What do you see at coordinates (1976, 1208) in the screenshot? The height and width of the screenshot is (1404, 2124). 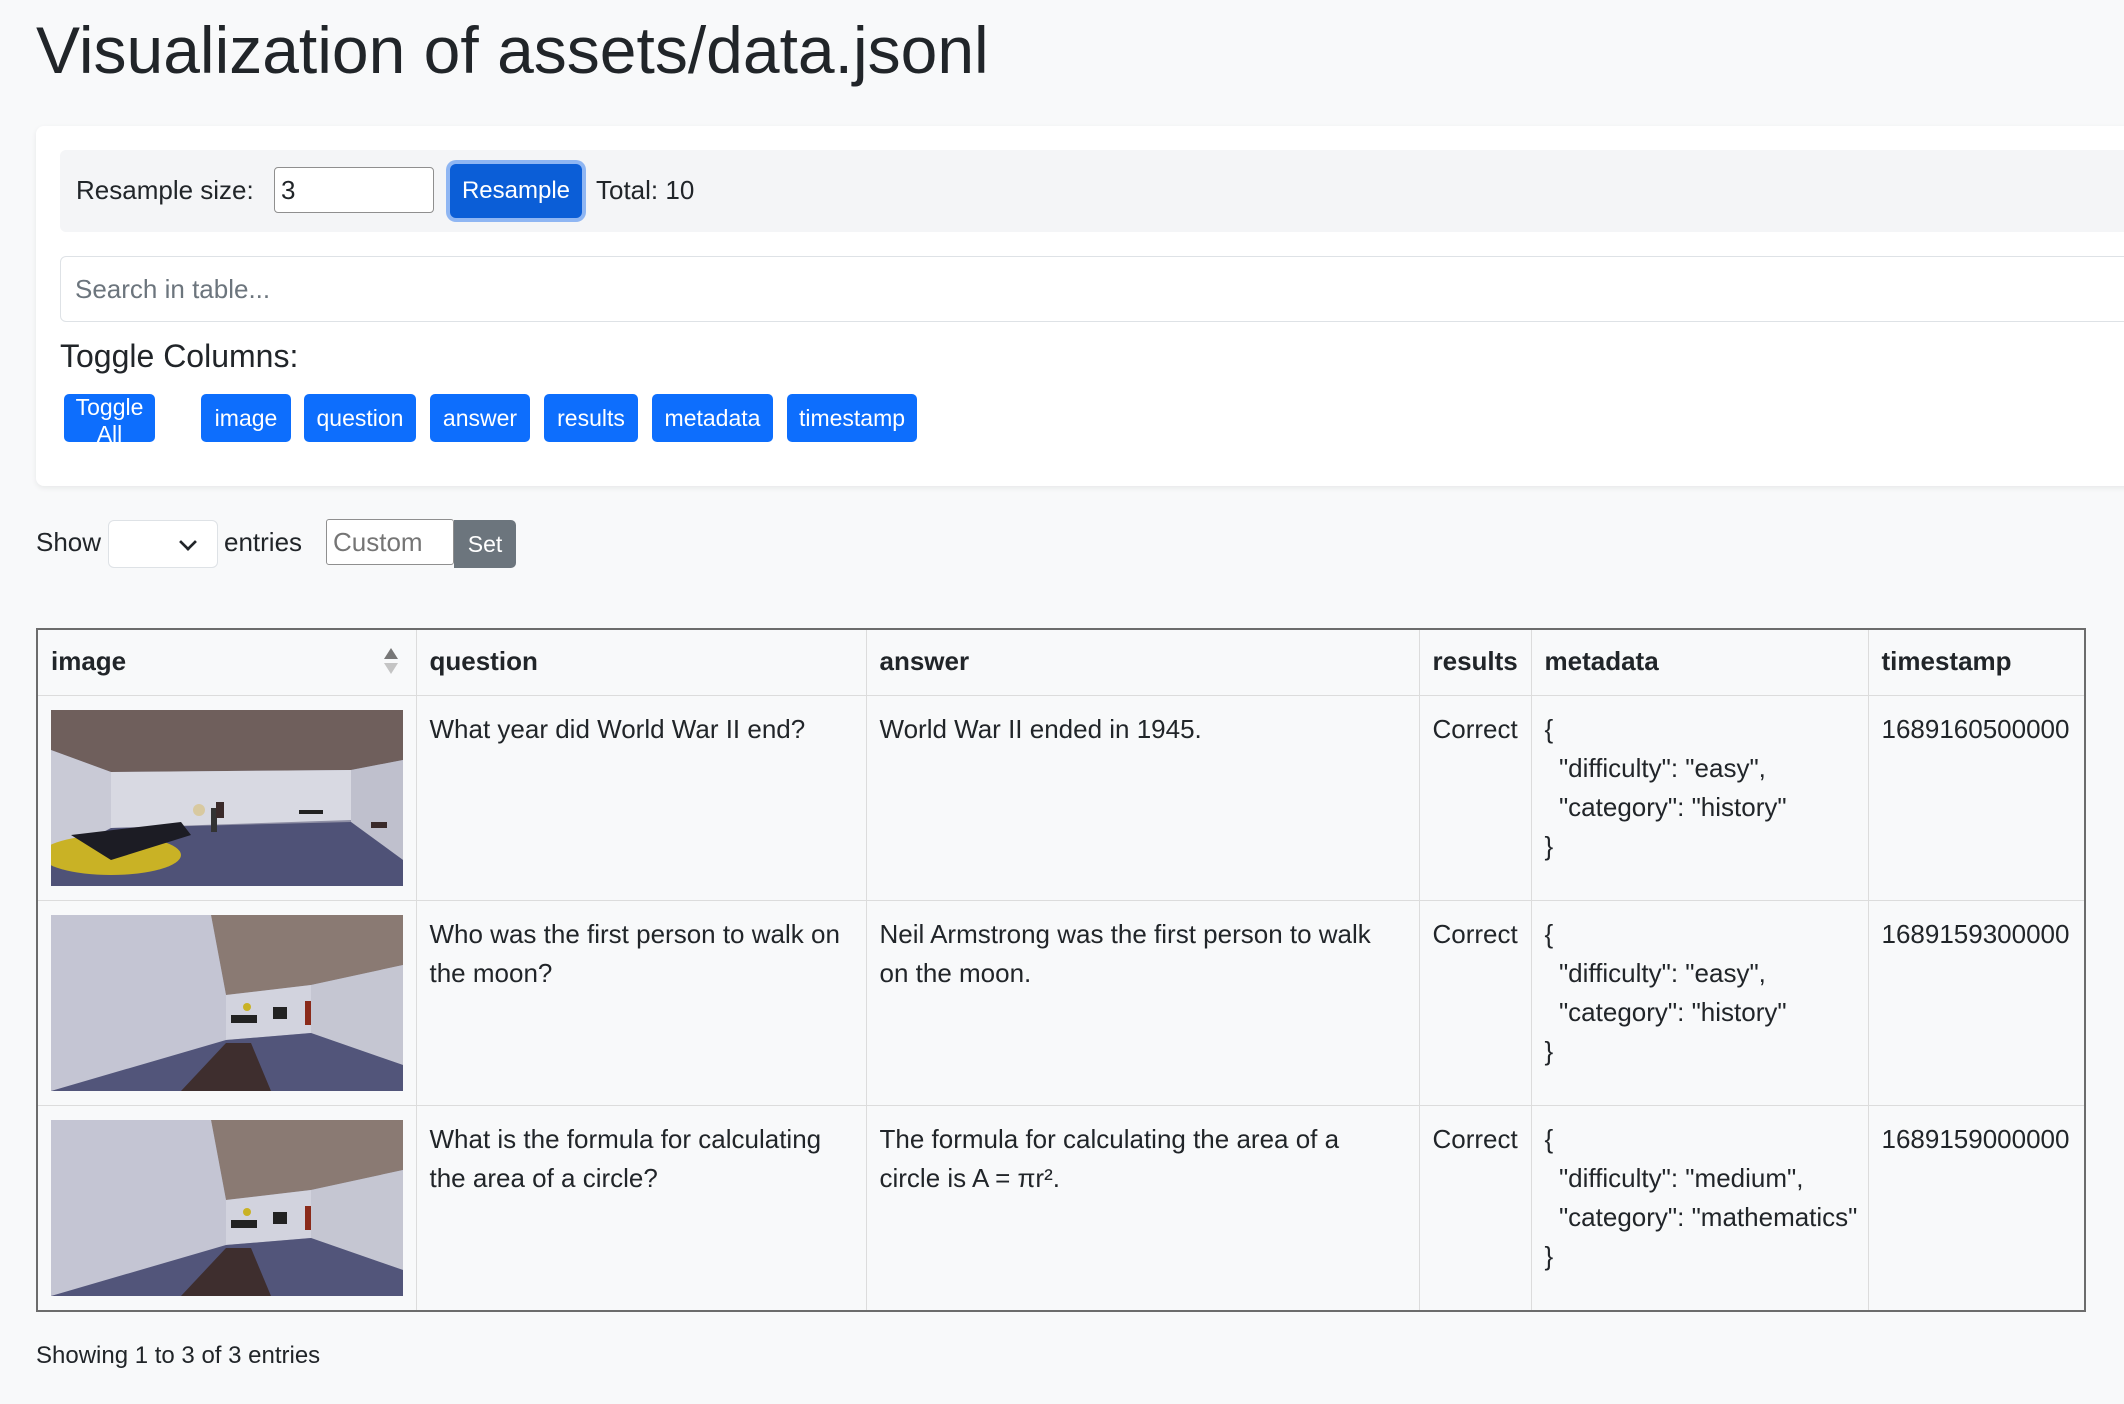 I see `timestamp-cell: 1689159000000` at bounding box center [1976, 1208].